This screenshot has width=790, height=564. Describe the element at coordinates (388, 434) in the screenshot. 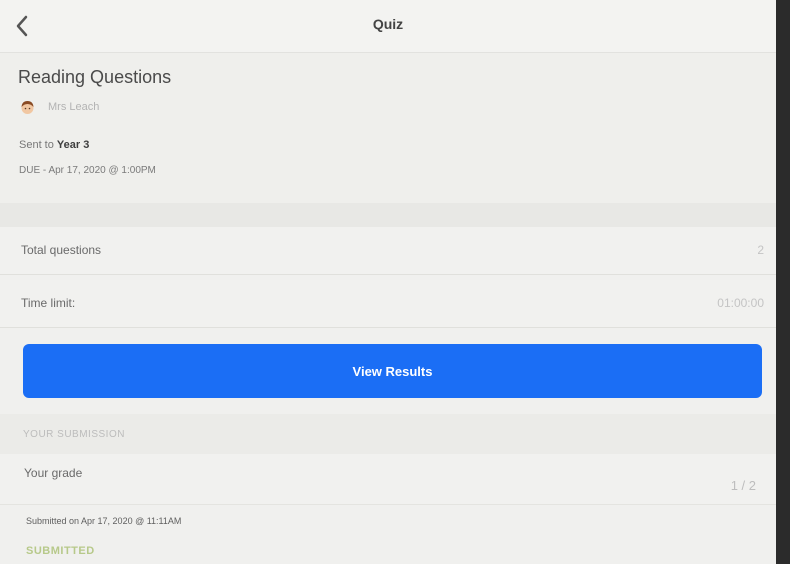

I see `submission-section-header: YOUR SUBMISSION` at that location.